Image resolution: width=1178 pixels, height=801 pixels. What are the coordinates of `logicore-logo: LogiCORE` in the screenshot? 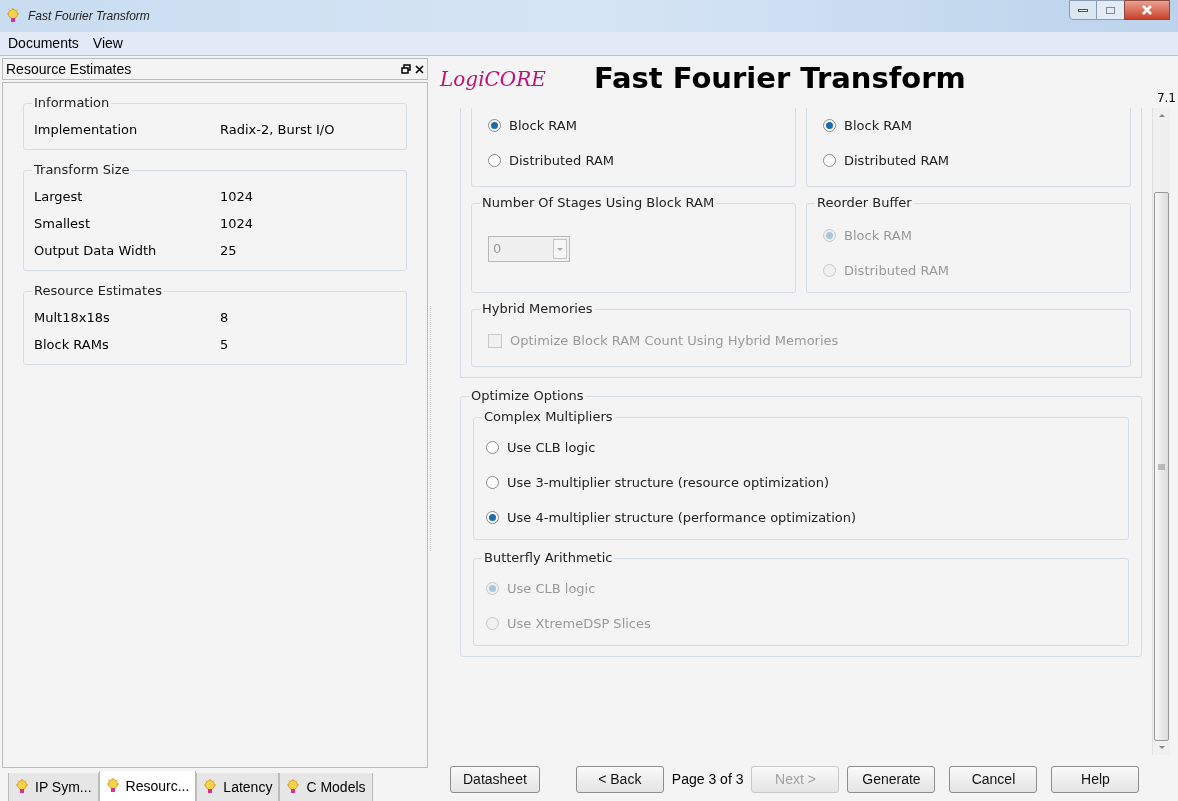 It's located at (493, 79).